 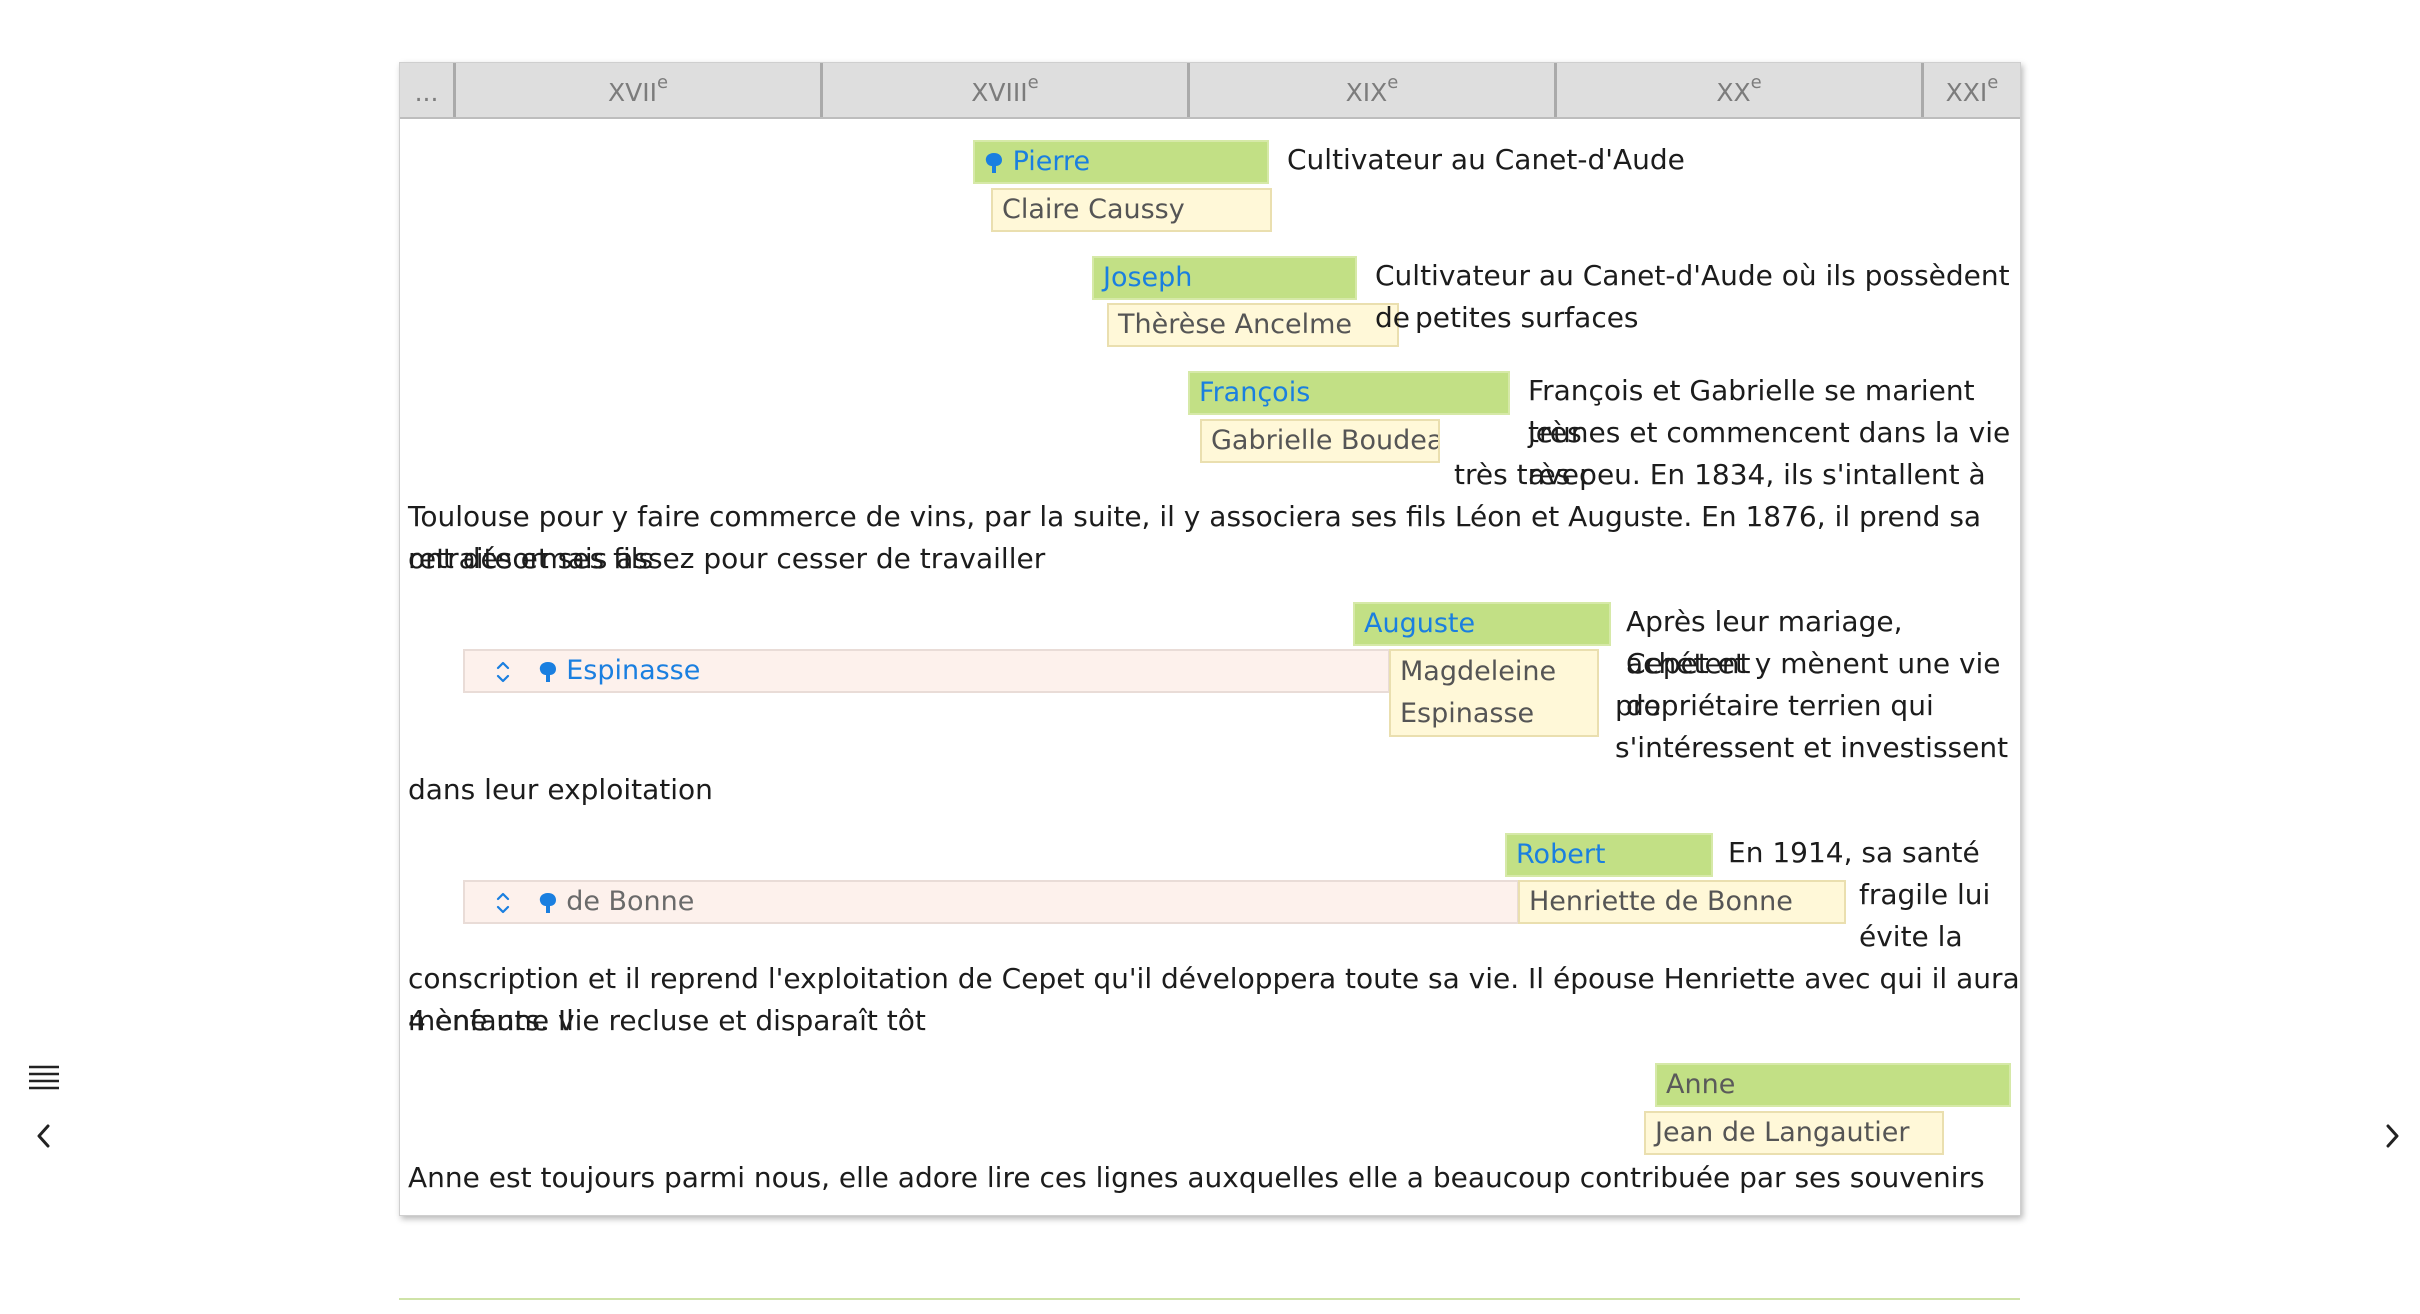 What do you see at coordinates (560, 789) in the screenshot?
I see `auguste-description-5: dans leur exploitation` at bounding box center [560, 789].